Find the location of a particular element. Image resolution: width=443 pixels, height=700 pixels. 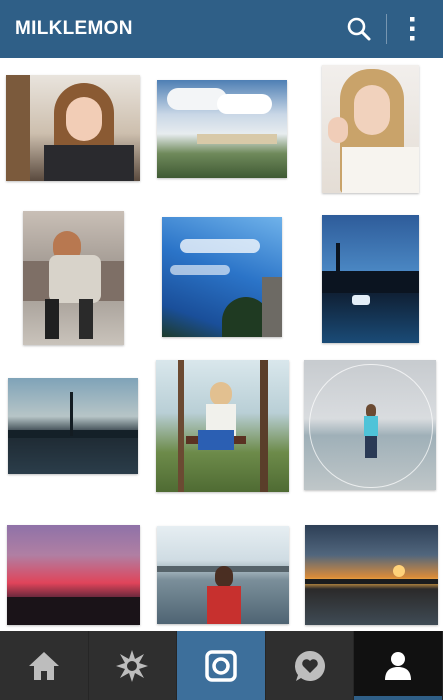

activity-tab is located at coordinates (310, 665).